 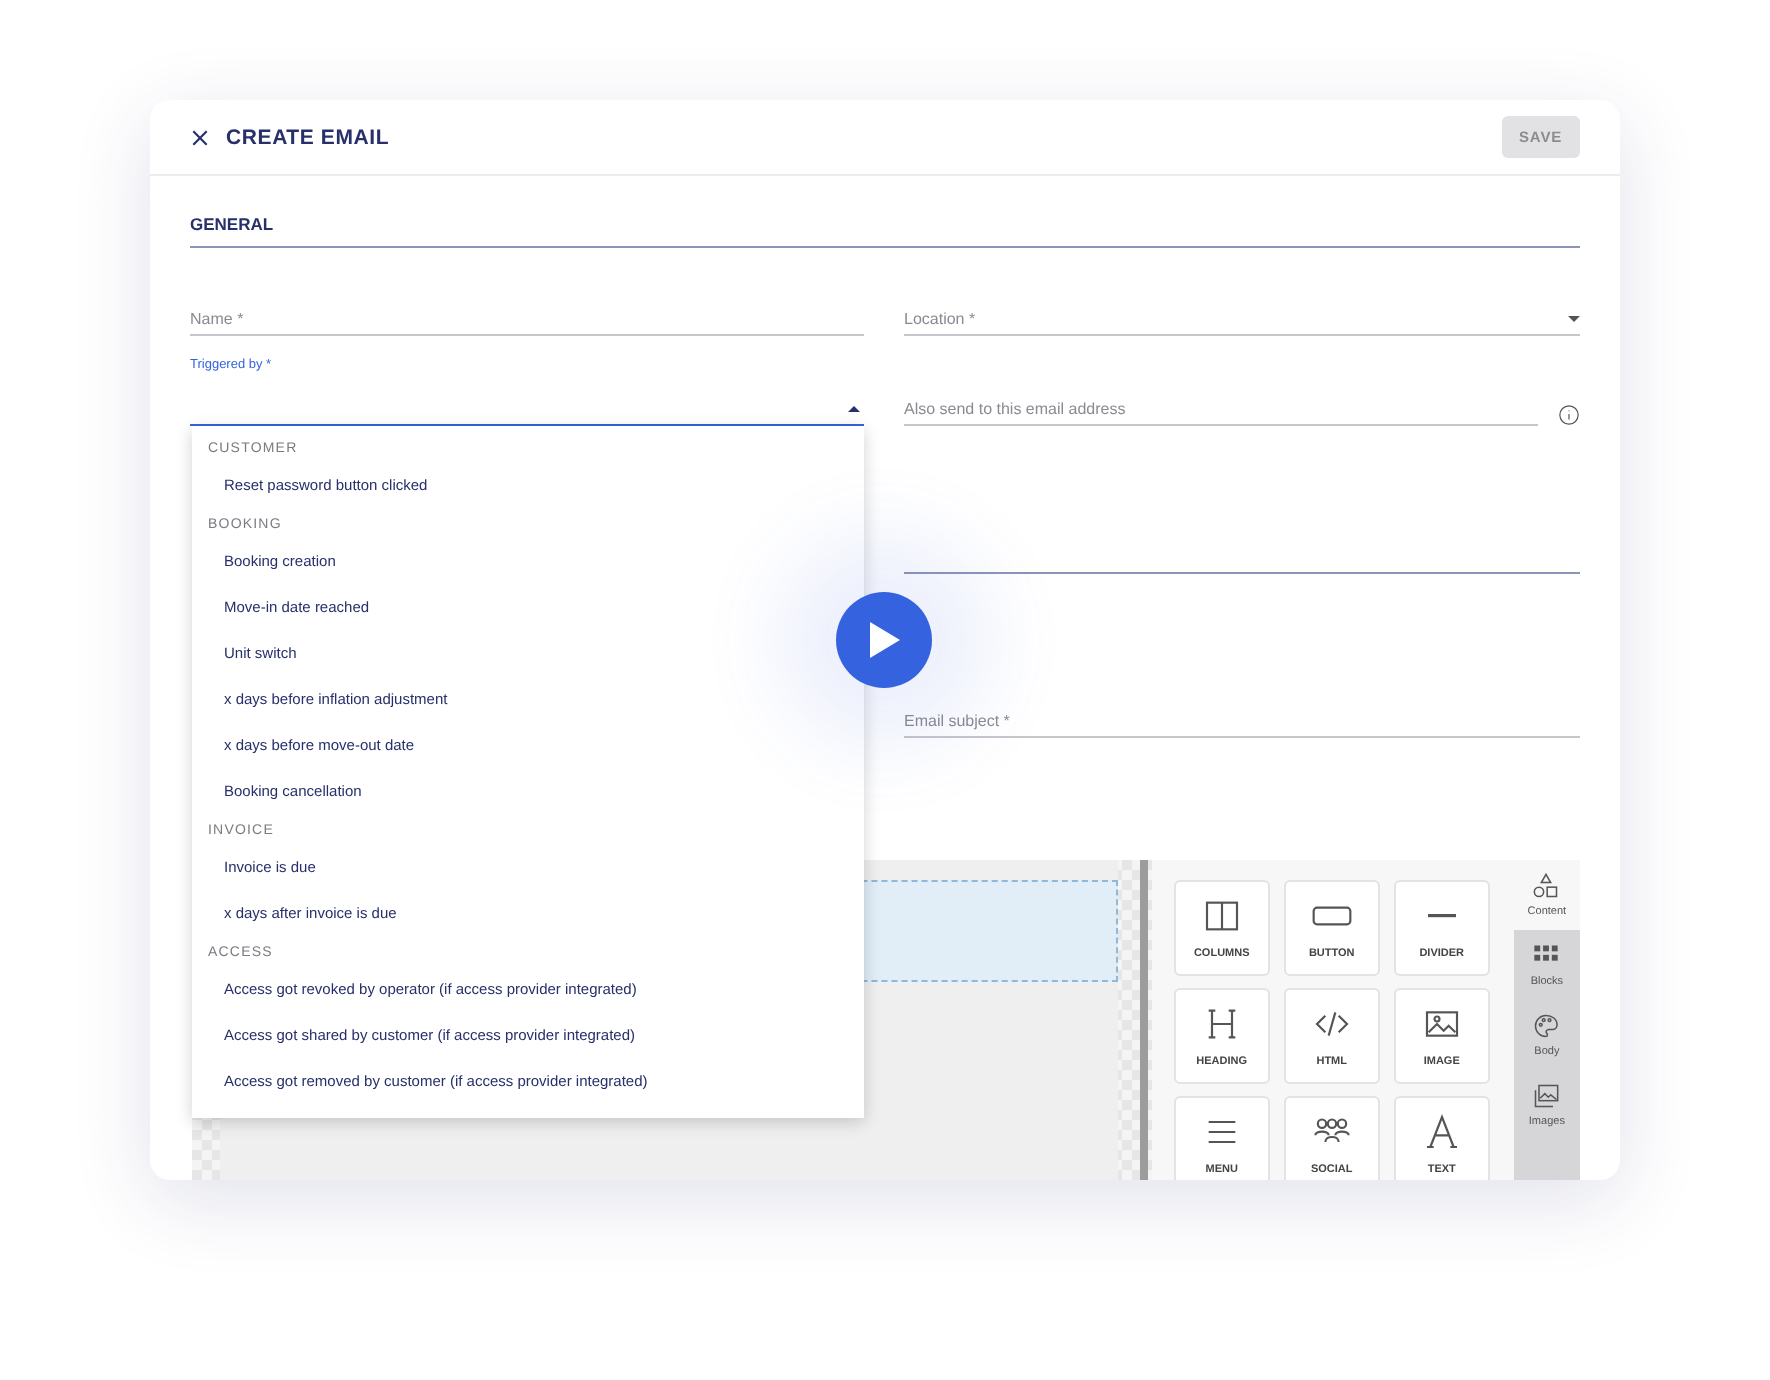 What do you see at coordinates (1569, 415) in the screenshot?
I see `info-icon` at bounding box center [1569, 415].